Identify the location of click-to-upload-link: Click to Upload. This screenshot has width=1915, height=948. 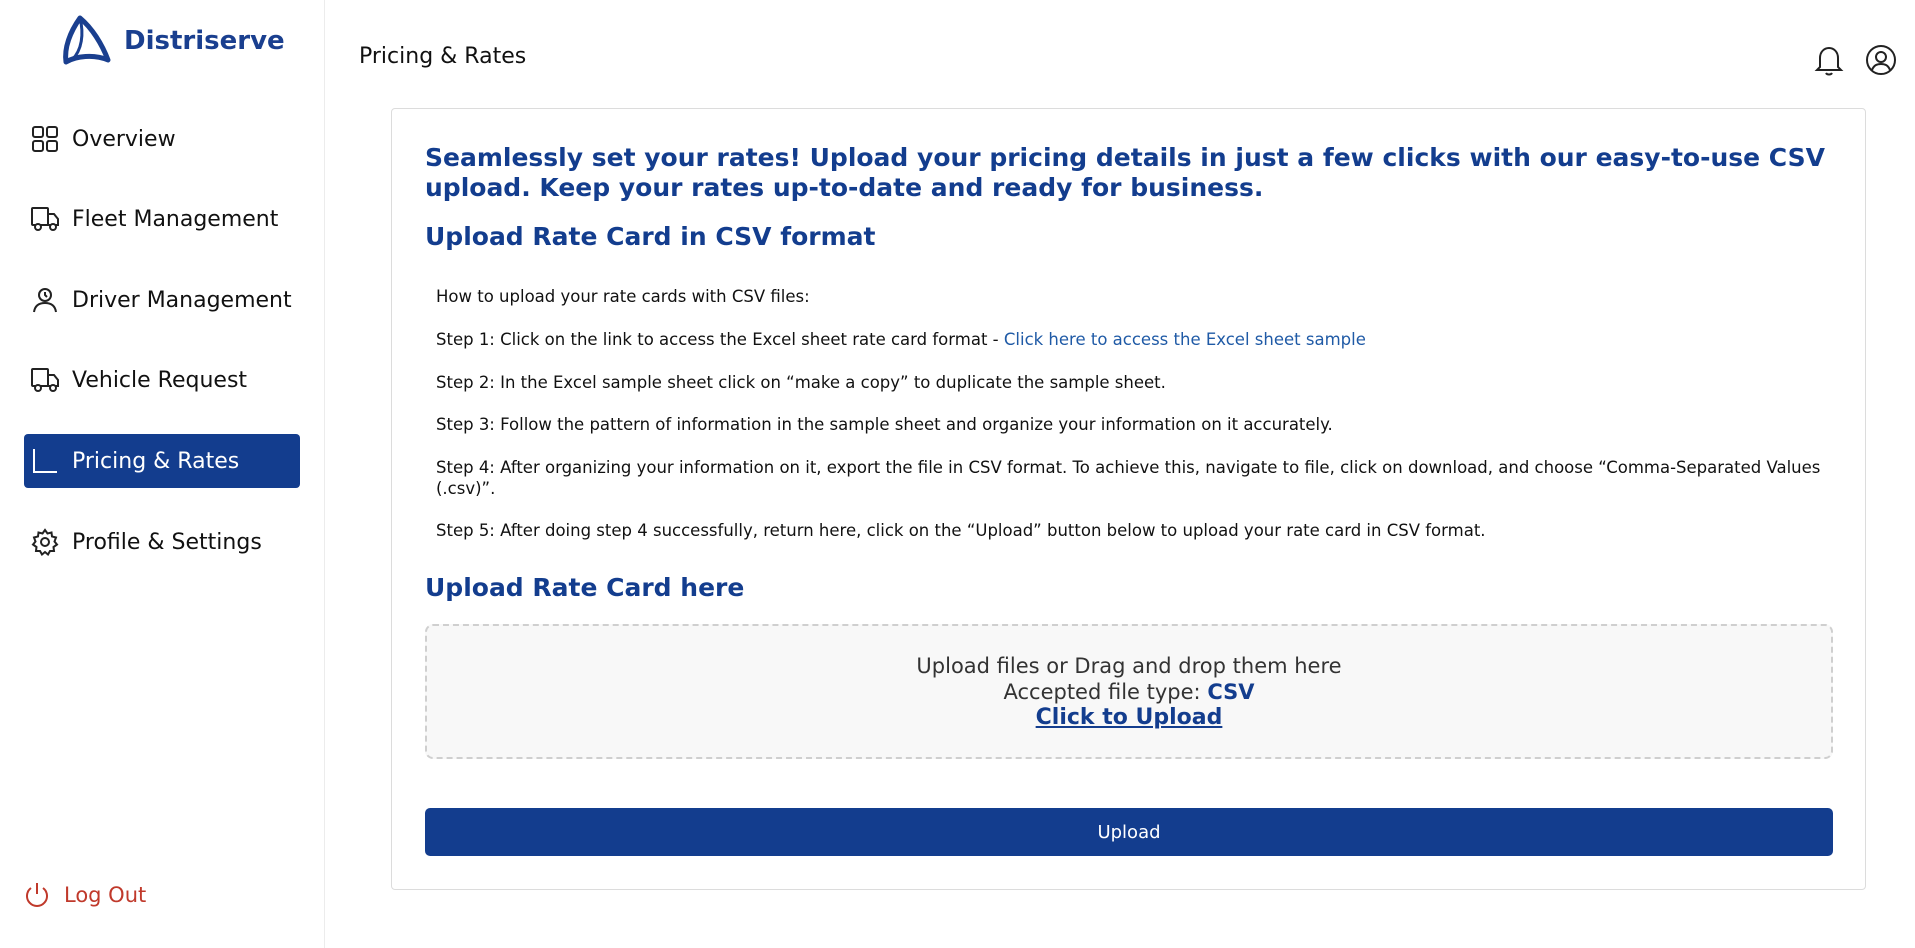
(1129, 717).